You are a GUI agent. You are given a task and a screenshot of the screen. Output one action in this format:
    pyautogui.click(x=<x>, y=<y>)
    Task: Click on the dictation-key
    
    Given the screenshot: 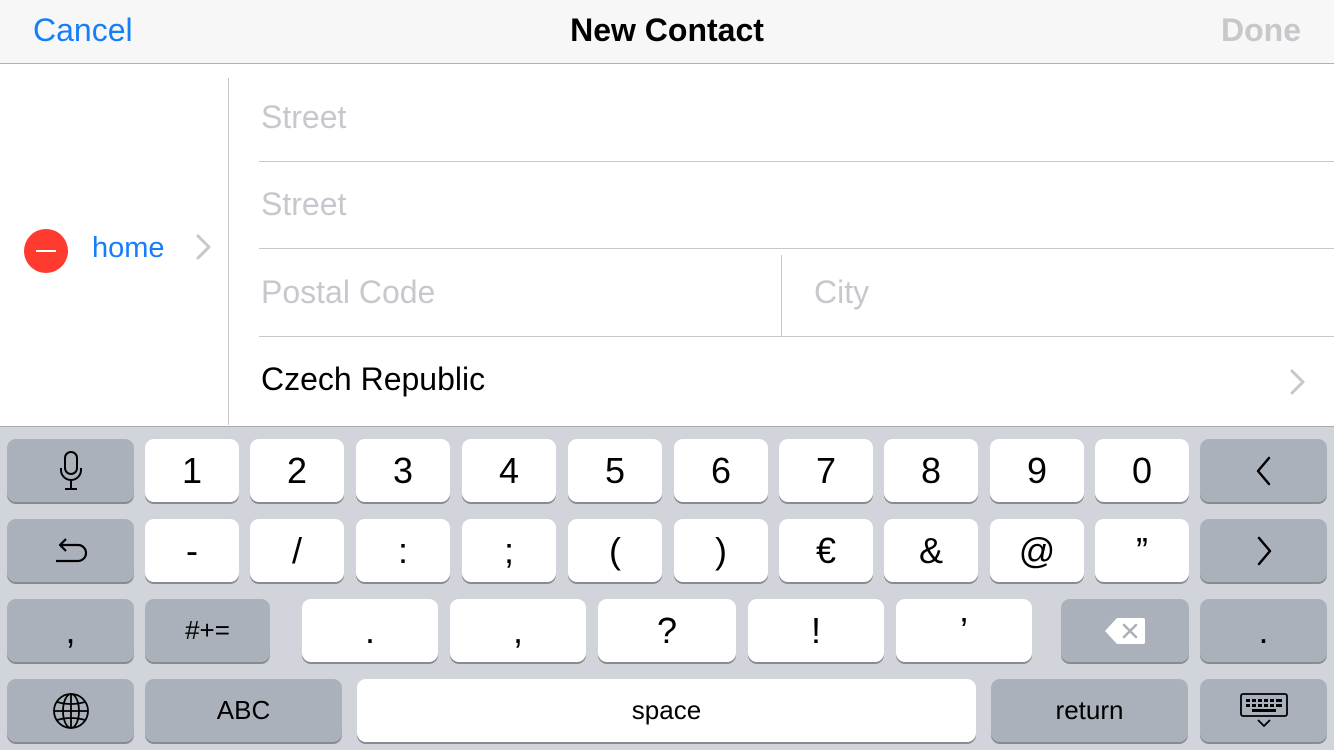 What is the action you would take?
    pyautogui.click(x=70, y=470)
    